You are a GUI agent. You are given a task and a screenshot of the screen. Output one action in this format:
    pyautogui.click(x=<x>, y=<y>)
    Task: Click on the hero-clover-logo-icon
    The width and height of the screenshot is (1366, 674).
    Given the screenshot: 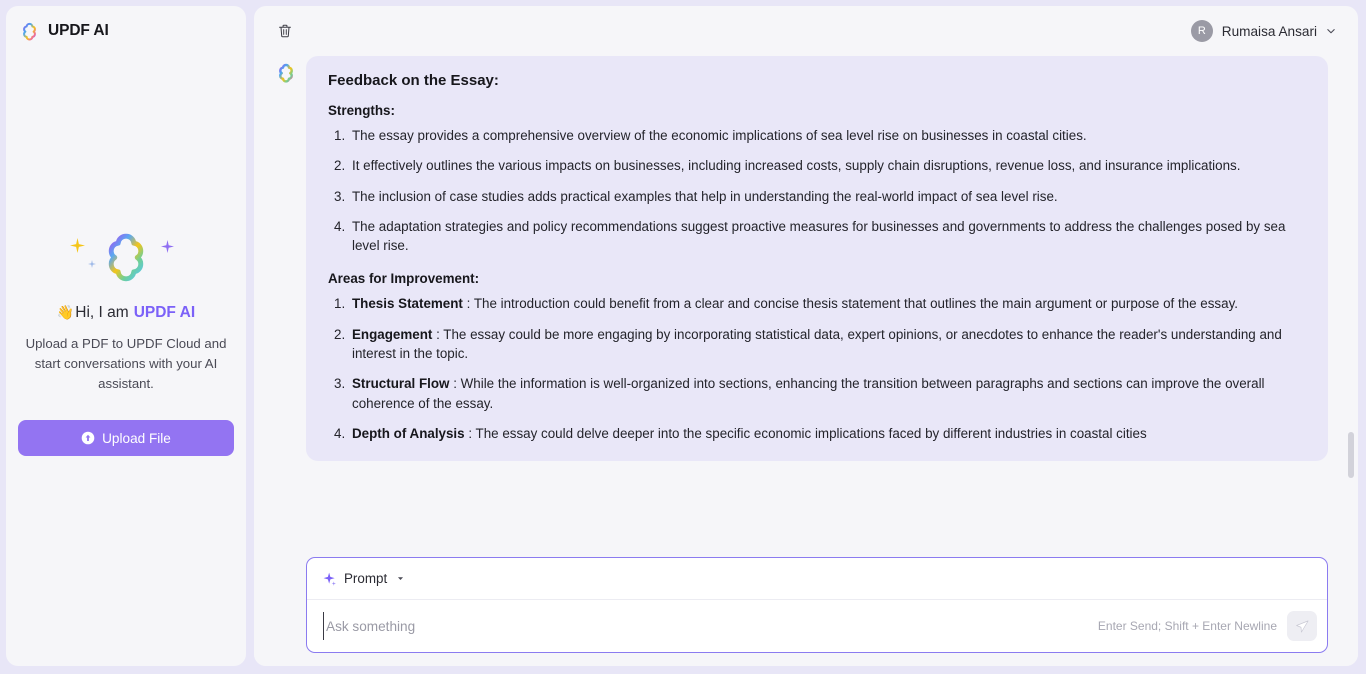 What is the action you would take?
    pyautogui.click(x=126, y=257)
    